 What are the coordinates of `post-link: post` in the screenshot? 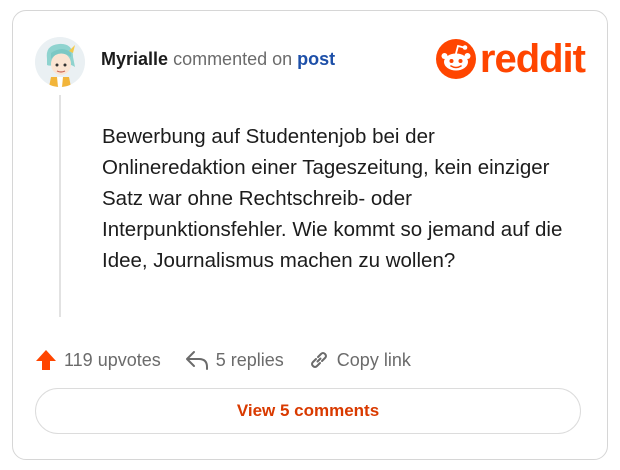 It's located at (316, 59).